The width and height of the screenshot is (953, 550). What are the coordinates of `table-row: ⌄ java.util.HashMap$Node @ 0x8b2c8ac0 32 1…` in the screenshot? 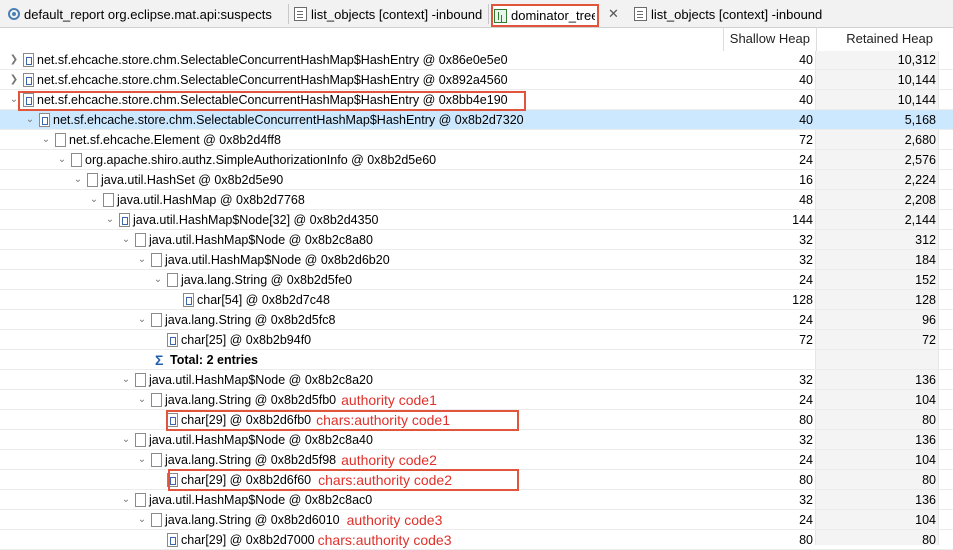 It's located at (476, 500).